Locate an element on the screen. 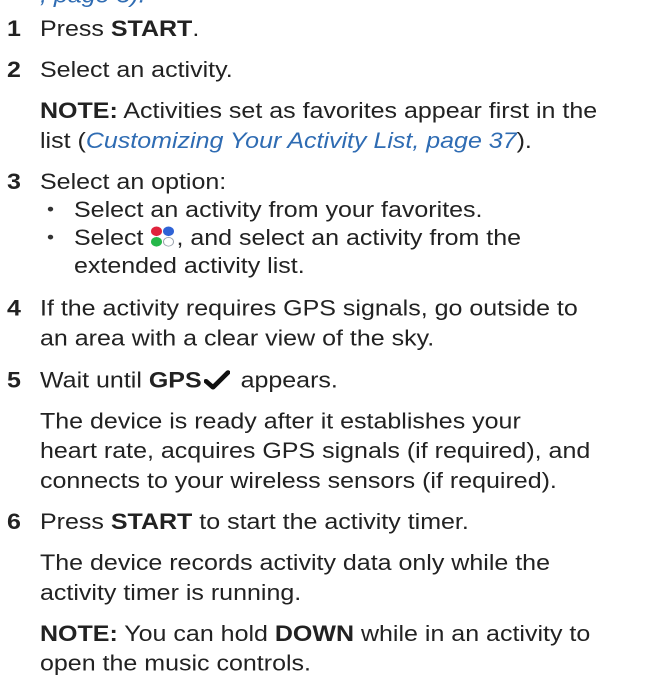  bullet-item-continued: extended activity list. is located at coordinates (189, 266).